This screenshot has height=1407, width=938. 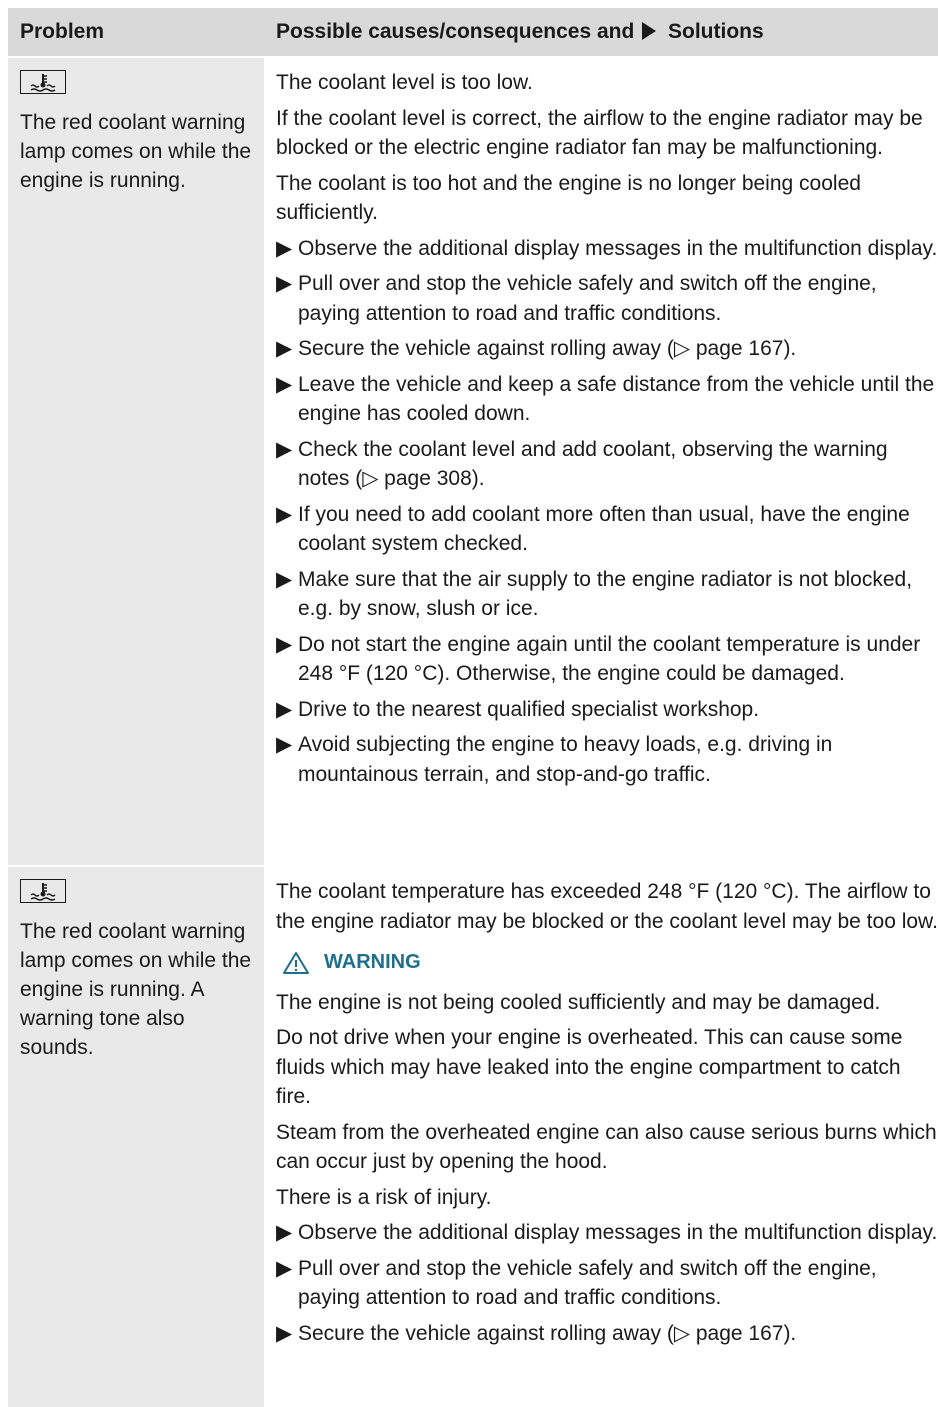 What do you see at coordinates (610, 963) in the screenshot?
I see `warning-heading: WARNING` at bounding box center [610, 963].